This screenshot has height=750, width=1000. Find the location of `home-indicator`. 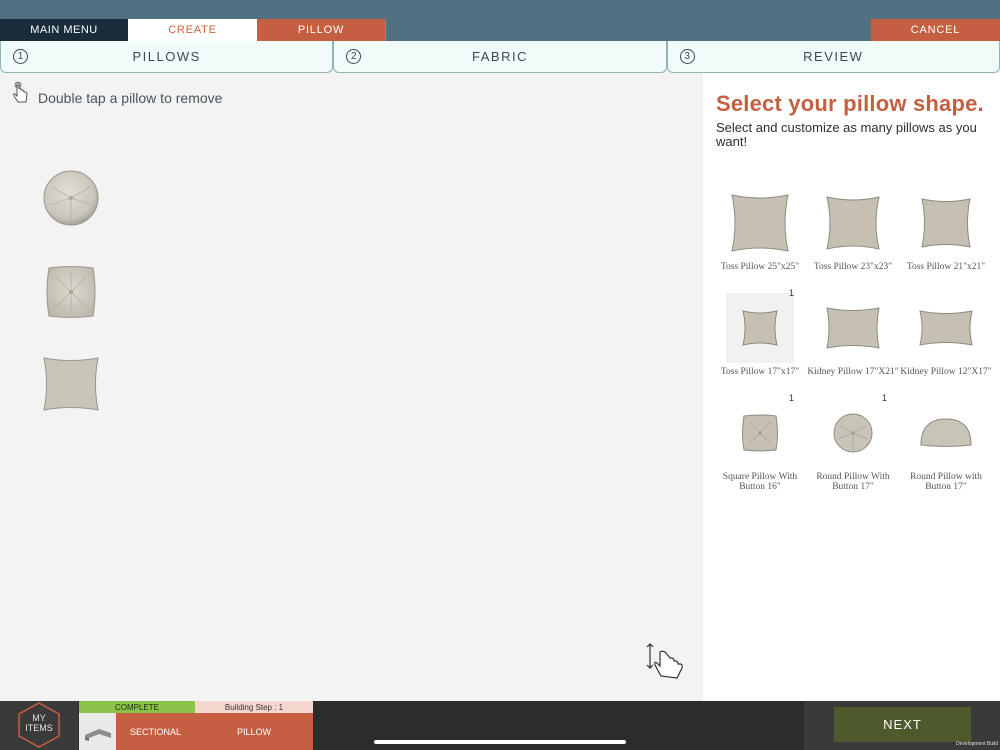

home-indicator is located at coordinates (500, 742).